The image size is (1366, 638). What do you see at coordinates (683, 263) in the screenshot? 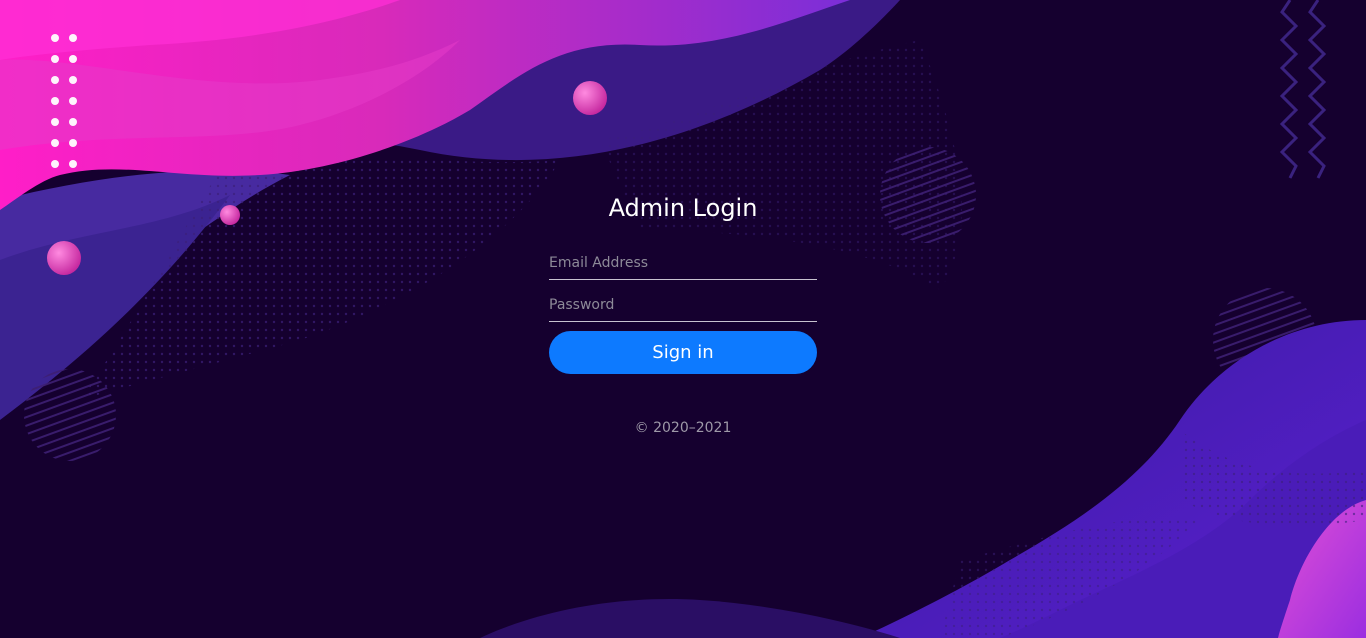
I see `email-field` at bounding box center [683, 263].